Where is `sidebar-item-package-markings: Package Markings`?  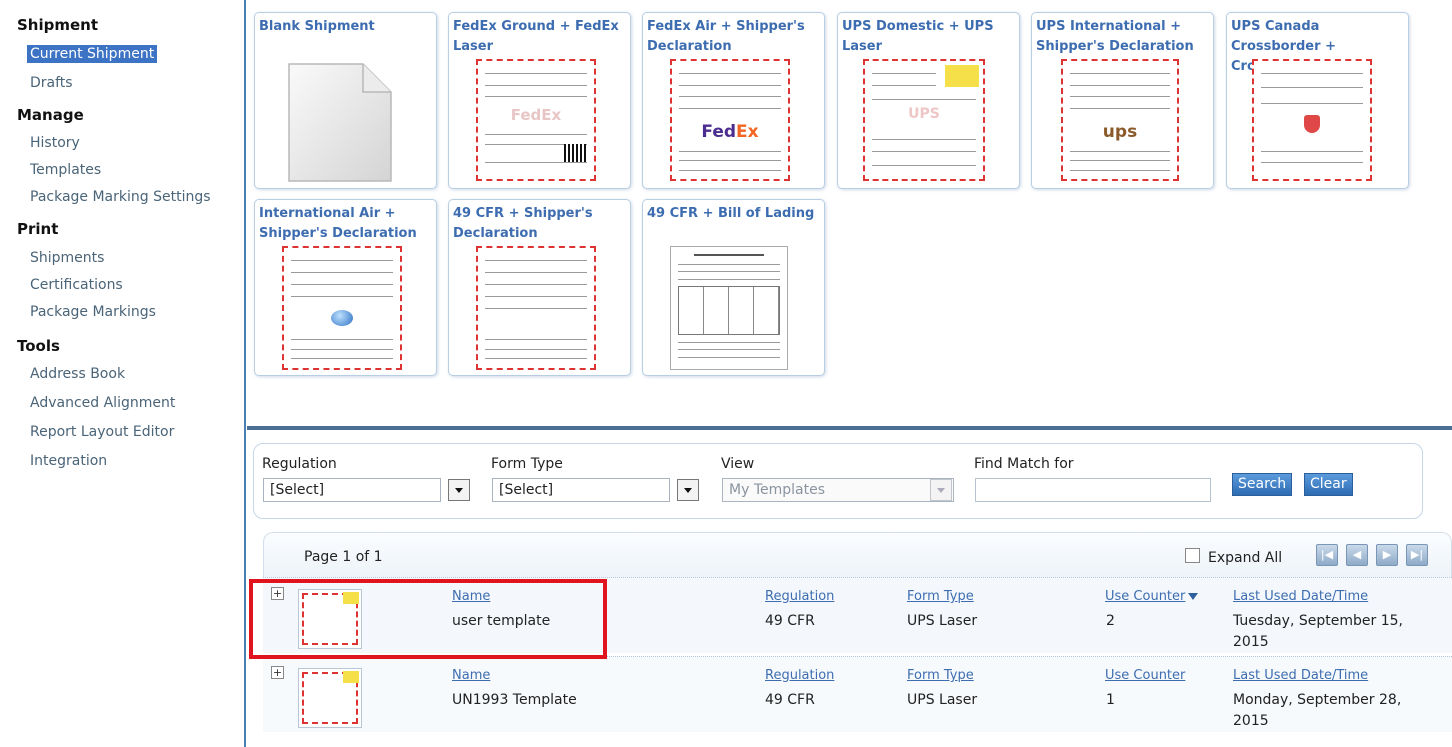
sidebar-item-package-markings: Package Markings is located at coordinates (93, 312).